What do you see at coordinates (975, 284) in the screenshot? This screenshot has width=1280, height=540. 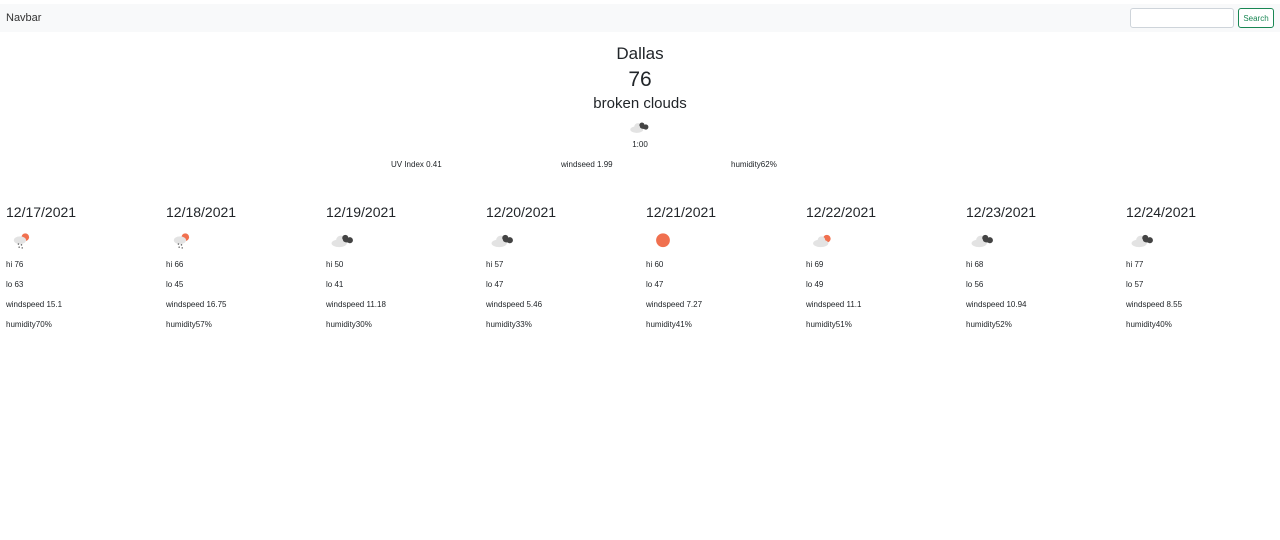 I see `forecast-low: lo 56` at bounding box center [975, 284].